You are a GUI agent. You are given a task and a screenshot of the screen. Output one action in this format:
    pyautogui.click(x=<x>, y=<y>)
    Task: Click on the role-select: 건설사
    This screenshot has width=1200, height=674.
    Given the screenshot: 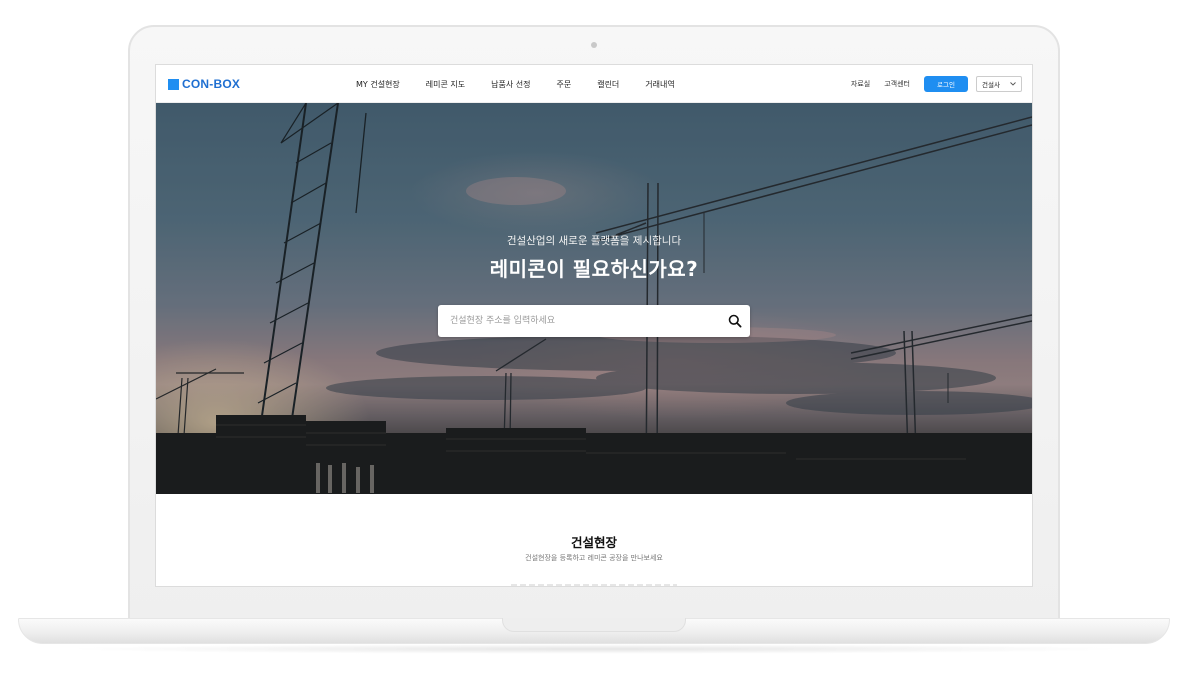 What is the action you would take?
    pyautogui.click(x=999, y=84)
    